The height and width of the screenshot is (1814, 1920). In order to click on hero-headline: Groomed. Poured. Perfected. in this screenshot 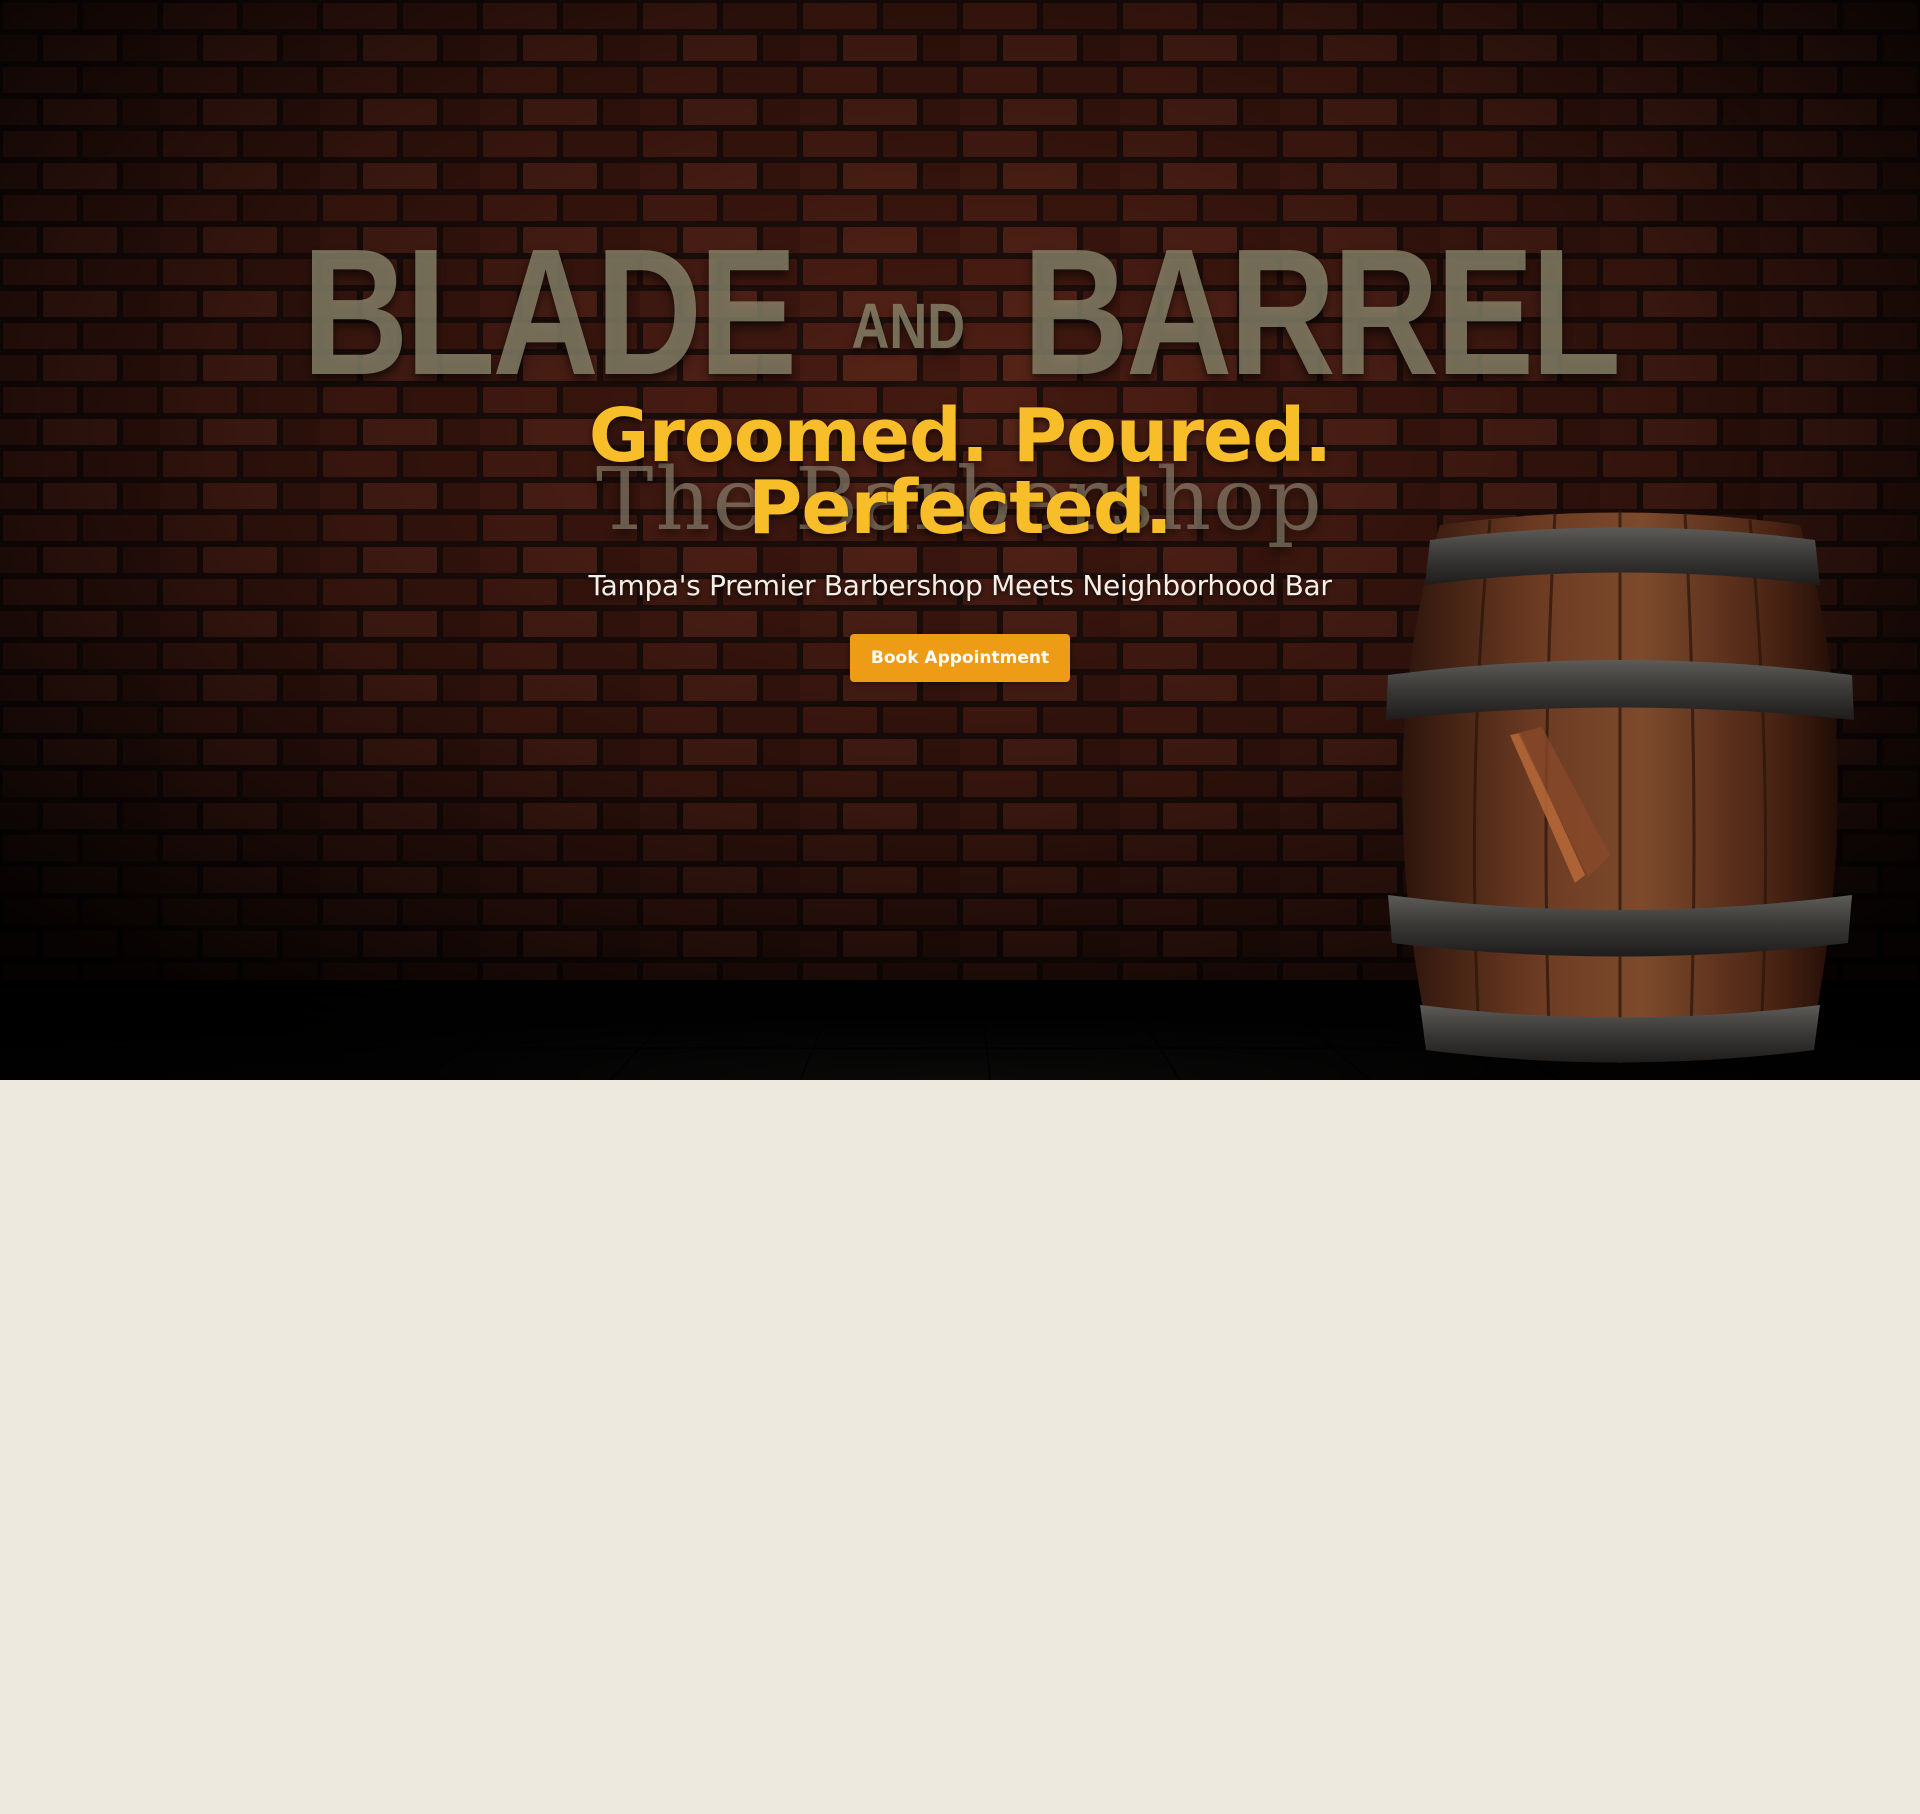, I will do `click(960, 472)`.